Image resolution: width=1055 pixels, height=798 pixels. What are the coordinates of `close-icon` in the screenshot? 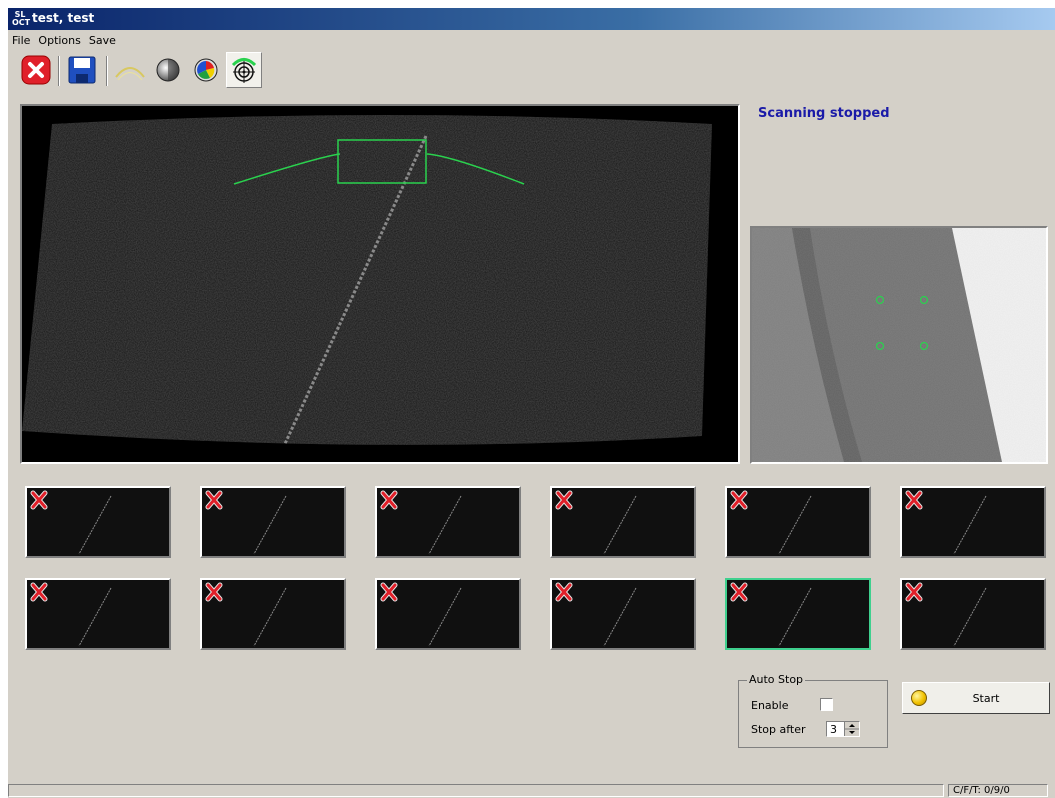 It's located at (36, 70).